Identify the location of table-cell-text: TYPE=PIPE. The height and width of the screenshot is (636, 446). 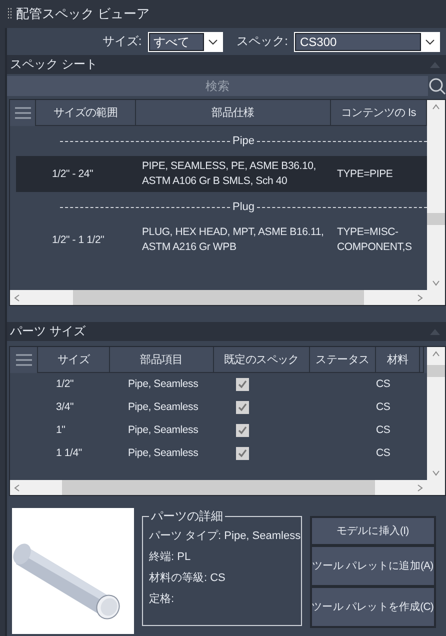
(365, 174).